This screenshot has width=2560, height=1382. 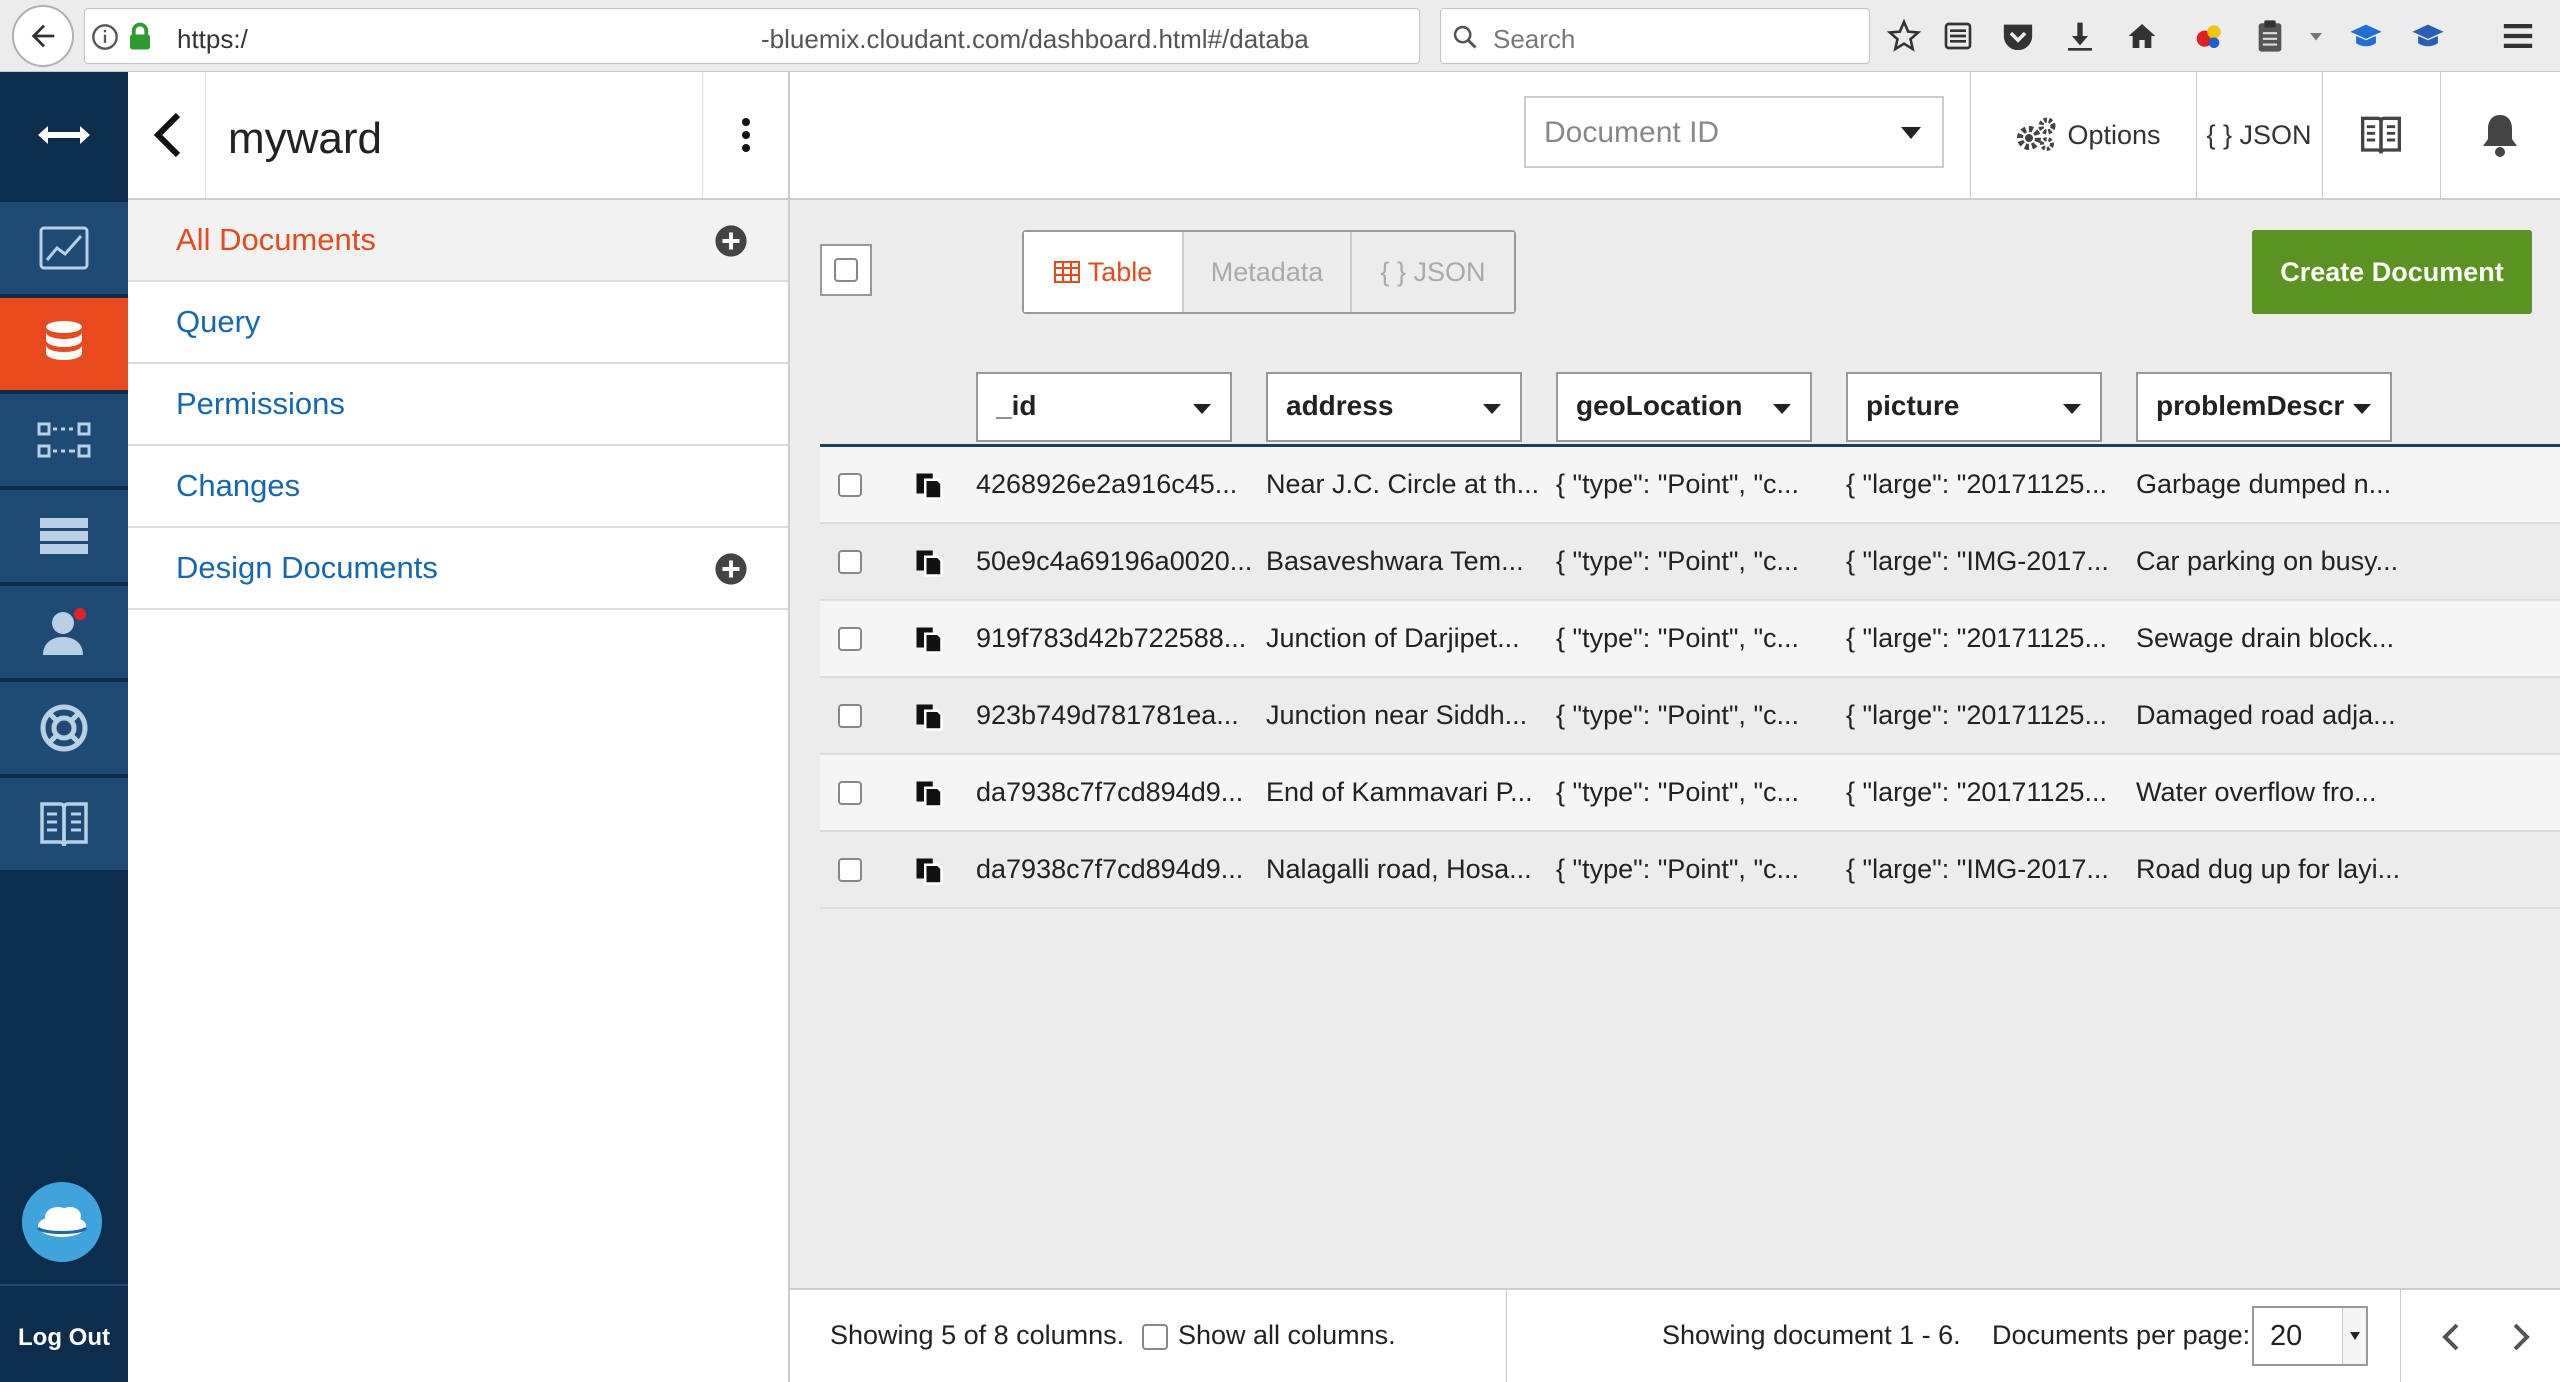 I want to click on browser-search-input: Search, so click(x=1655, y=36).